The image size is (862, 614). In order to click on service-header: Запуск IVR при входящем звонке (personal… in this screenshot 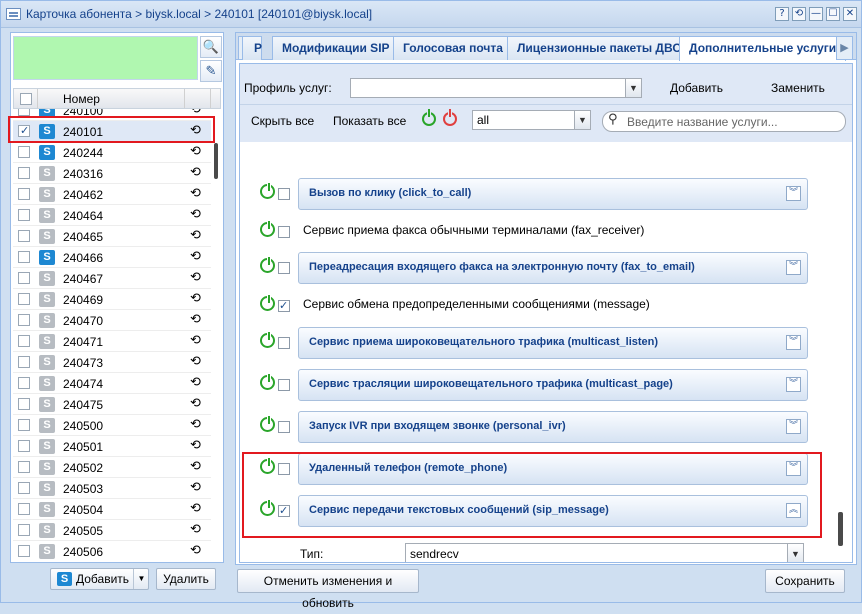, I will do `click(553, 427)`.